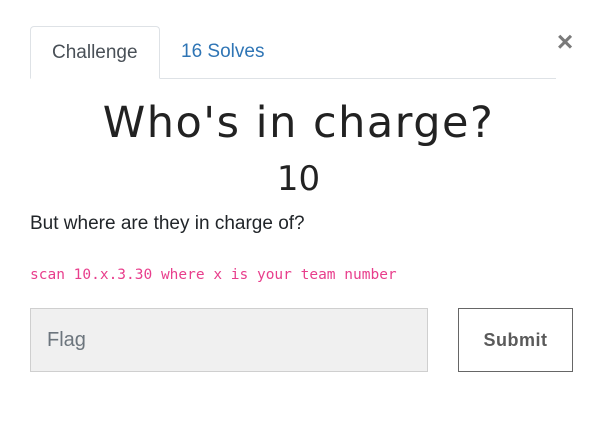  What do you see at coordinates (229, 340) in the screenshot?
I see `flag-input` at bounding box center [229, 340].